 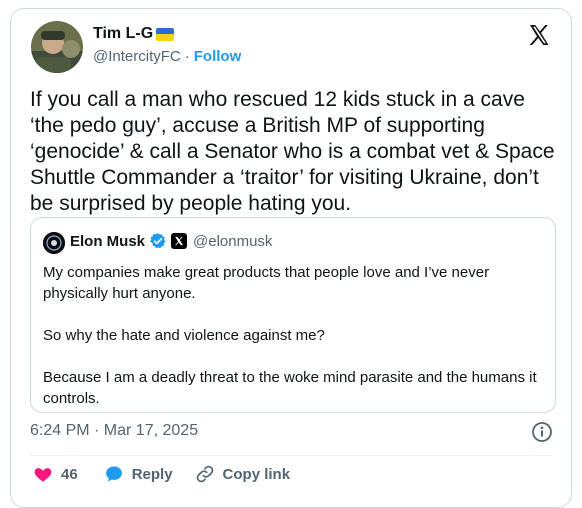 What do you see at coordinates (114, 431) in the screenshot?
I see `tweet-timestamp: 6:24 PM · Mar 17, 2025` at bounding box center [114, 431].